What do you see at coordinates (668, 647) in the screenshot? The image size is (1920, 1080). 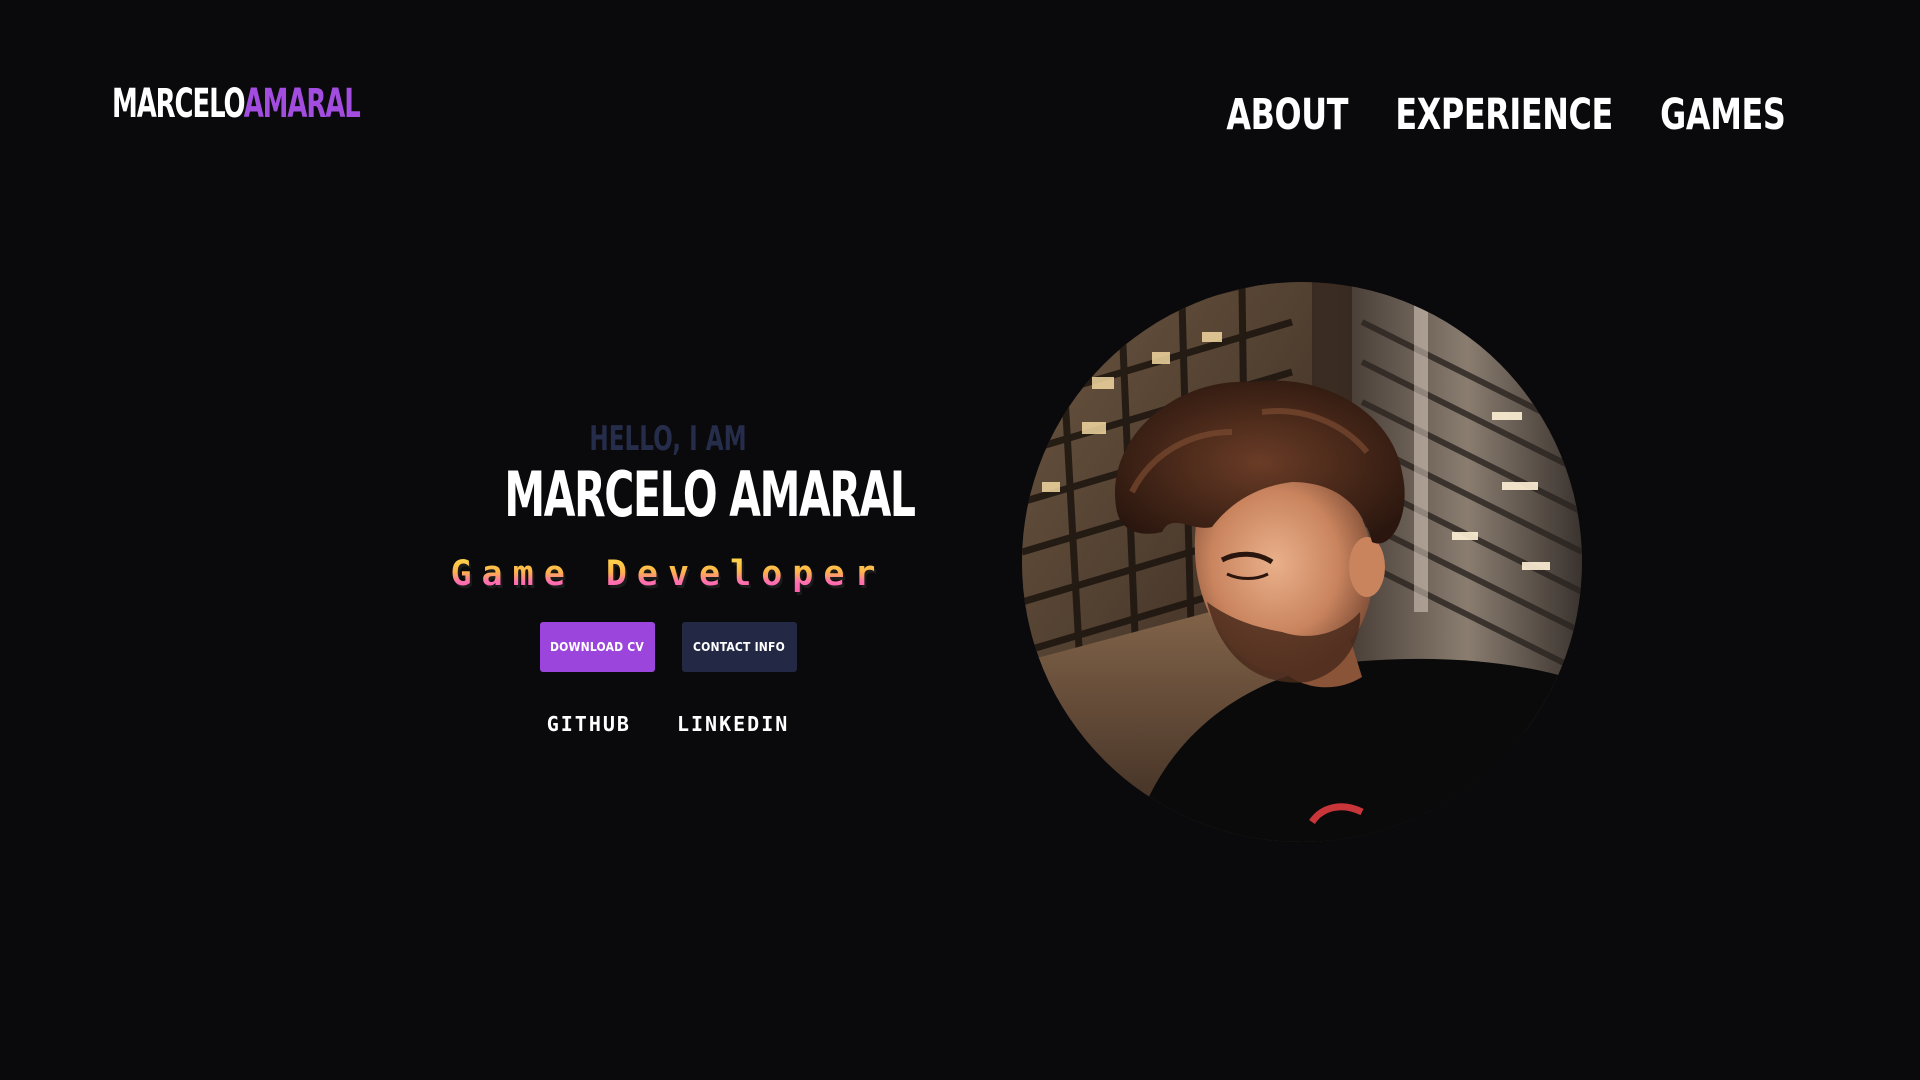 I see `hero-buttons: DOWNLOAD CV CONTACT INFO` at bounding box center [668, 647].